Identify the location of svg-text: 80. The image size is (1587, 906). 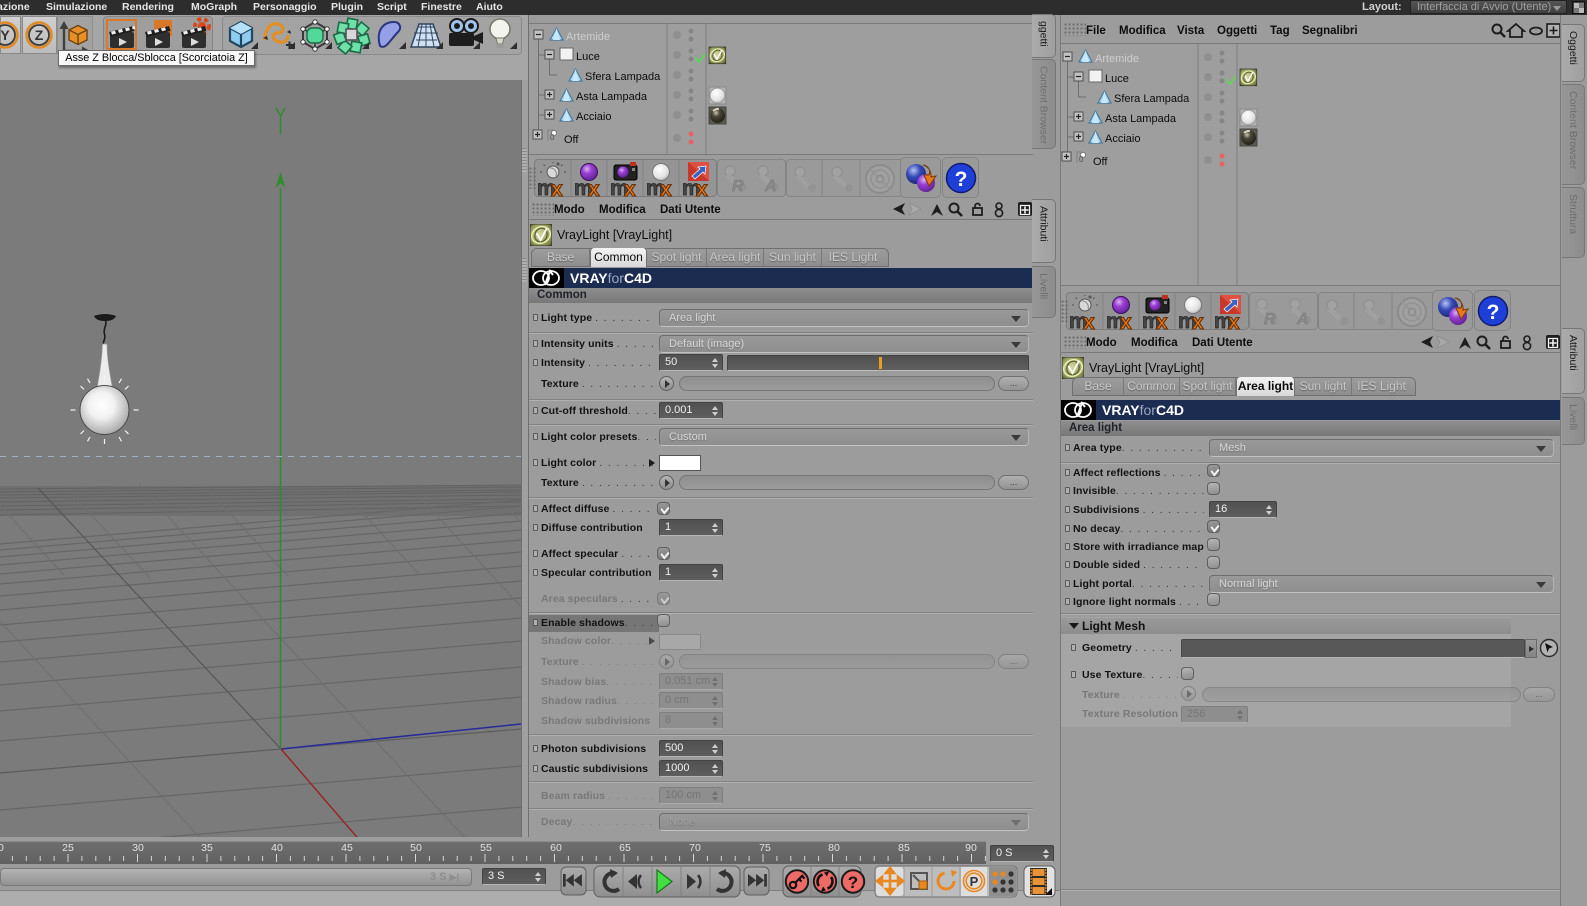
(834, 848).